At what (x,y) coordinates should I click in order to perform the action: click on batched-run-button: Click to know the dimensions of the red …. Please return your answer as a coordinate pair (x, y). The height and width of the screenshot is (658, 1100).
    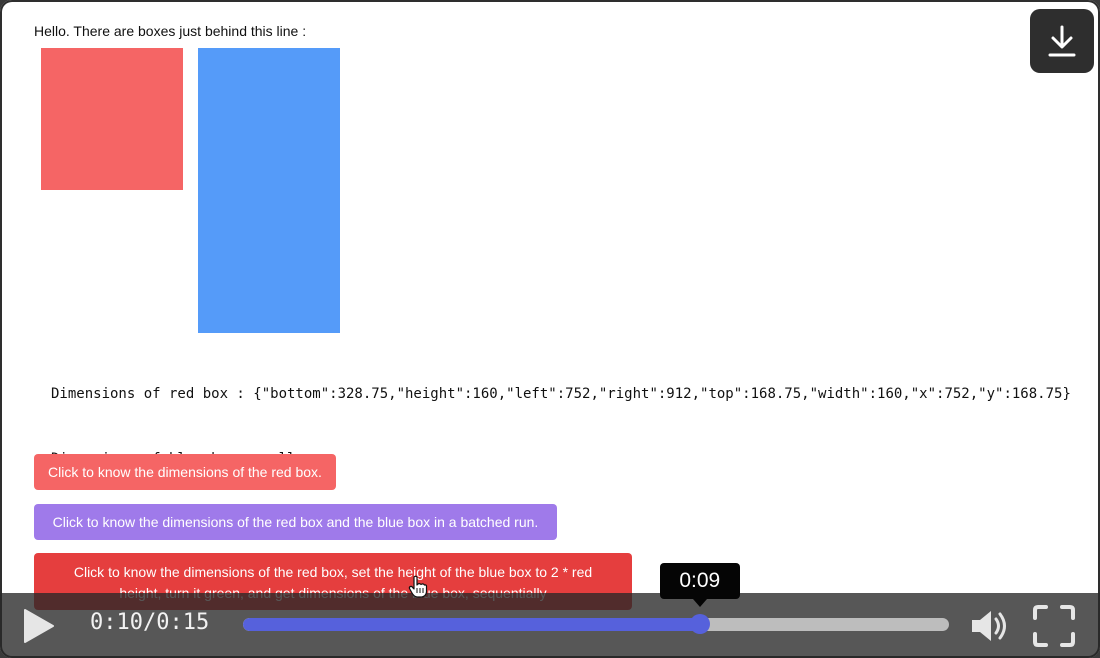
    Looking at the image, I should click on (295, 522).